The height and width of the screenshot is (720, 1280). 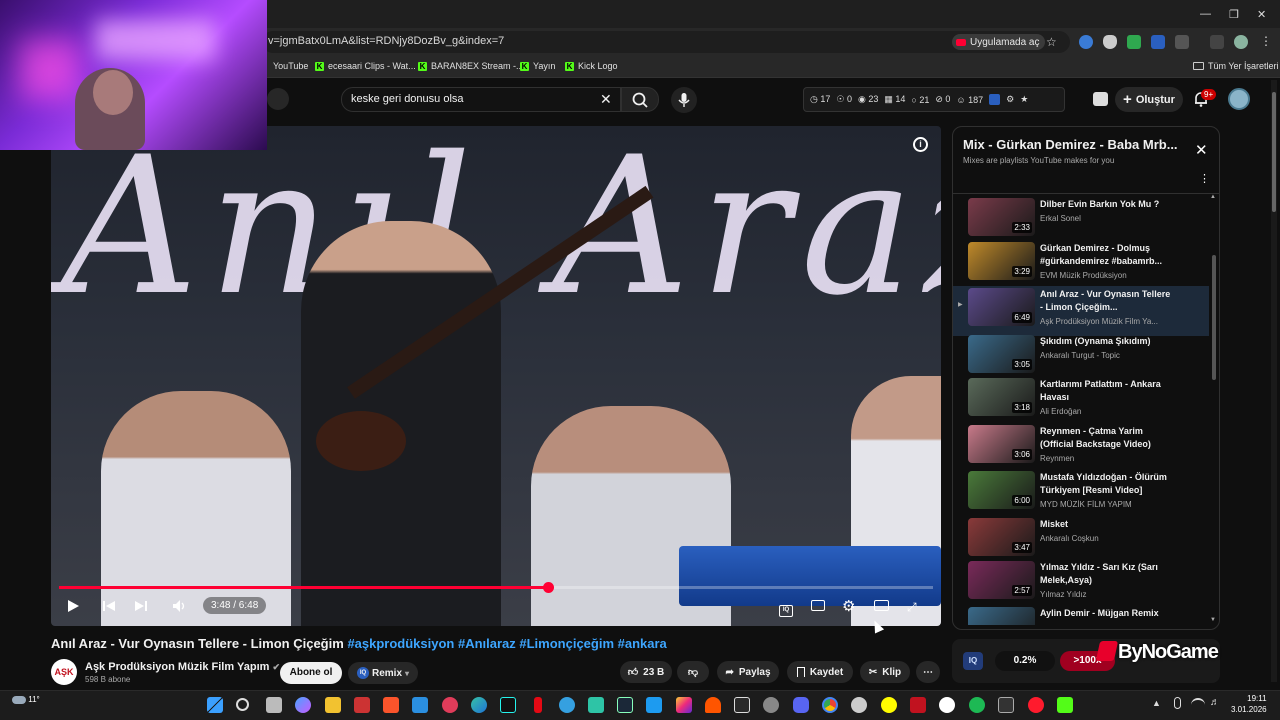 What do you see at coordinates (1234, 14) in the screenshot?
I see `maximize-icon: ❐` at bounding box center [1234, 14].